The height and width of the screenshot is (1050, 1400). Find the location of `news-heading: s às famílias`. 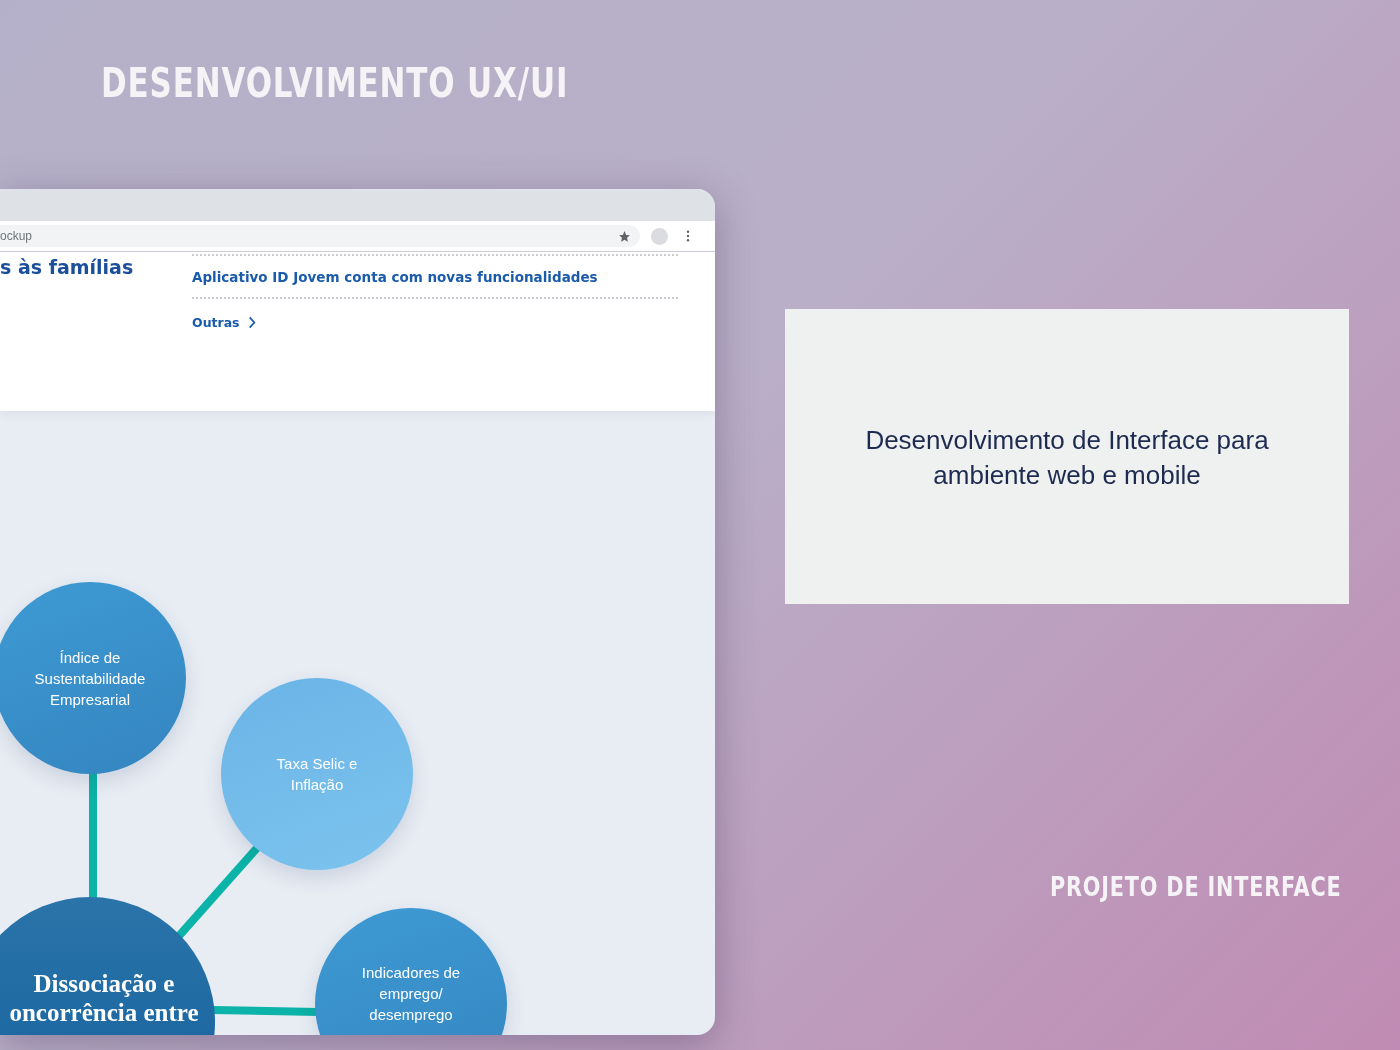

news-heading: s às famílias is located at coordinates (96, 333).